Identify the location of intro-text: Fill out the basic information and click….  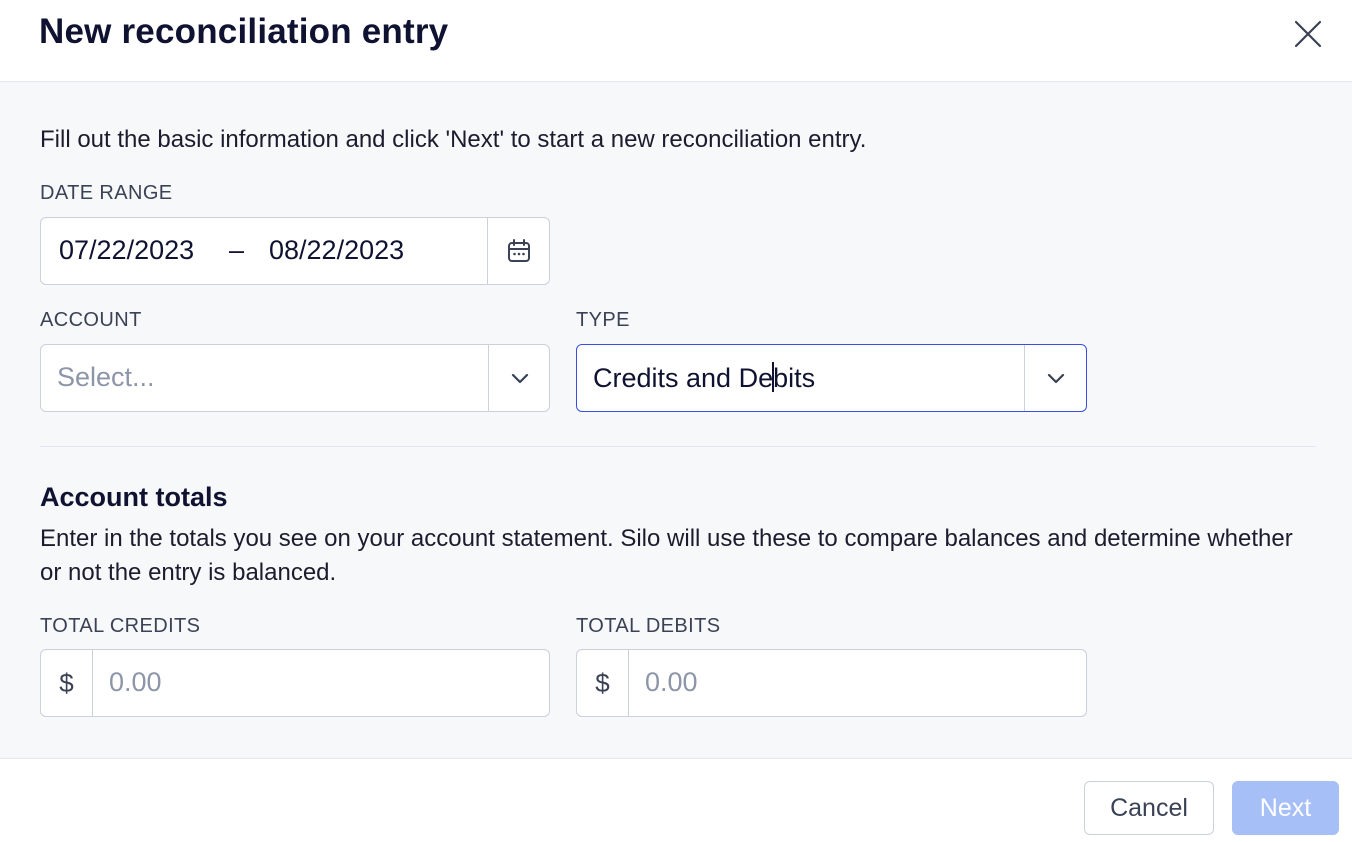
(453, 139).